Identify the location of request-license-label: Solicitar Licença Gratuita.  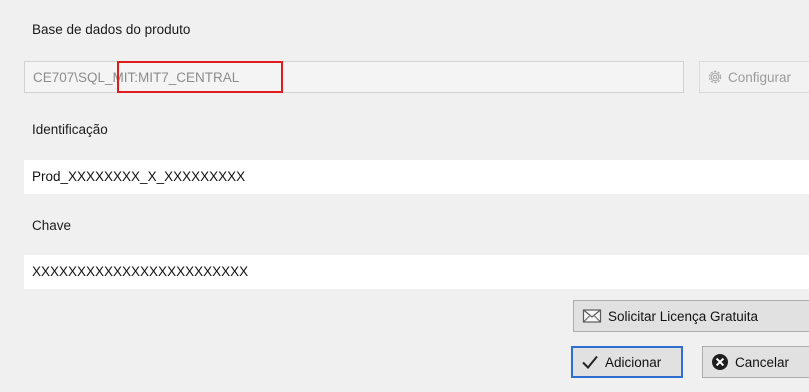
(683, 316).